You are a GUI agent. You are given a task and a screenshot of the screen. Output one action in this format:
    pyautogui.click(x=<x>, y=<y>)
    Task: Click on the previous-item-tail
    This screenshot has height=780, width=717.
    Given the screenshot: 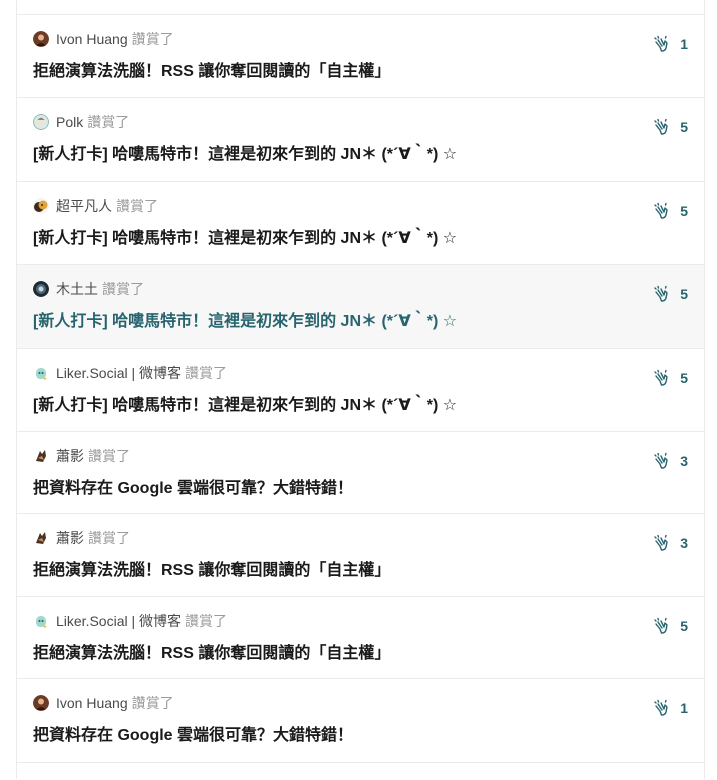 What is the action you would take?
    pyautogui.click(x=360, y=7)
    